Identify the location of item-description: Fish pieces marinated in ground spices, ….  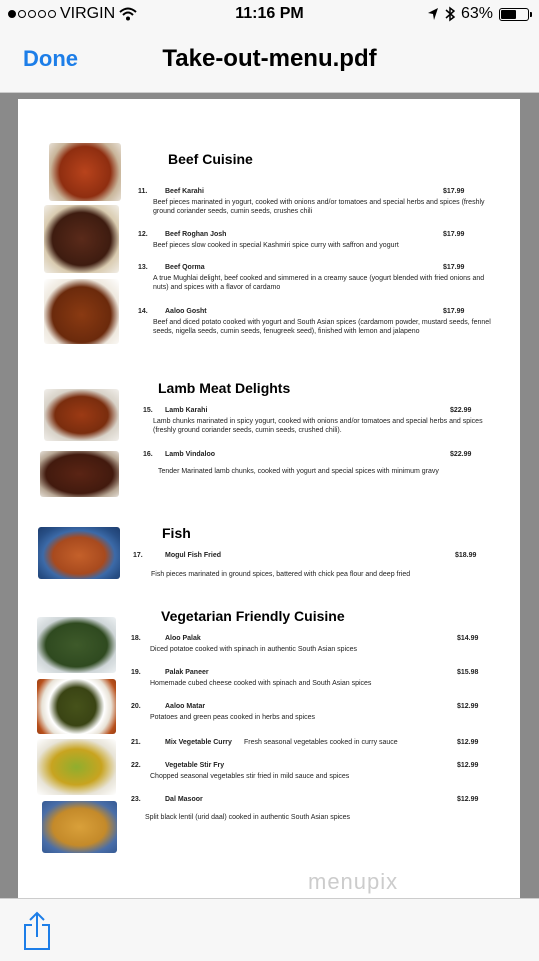
(281, 574).